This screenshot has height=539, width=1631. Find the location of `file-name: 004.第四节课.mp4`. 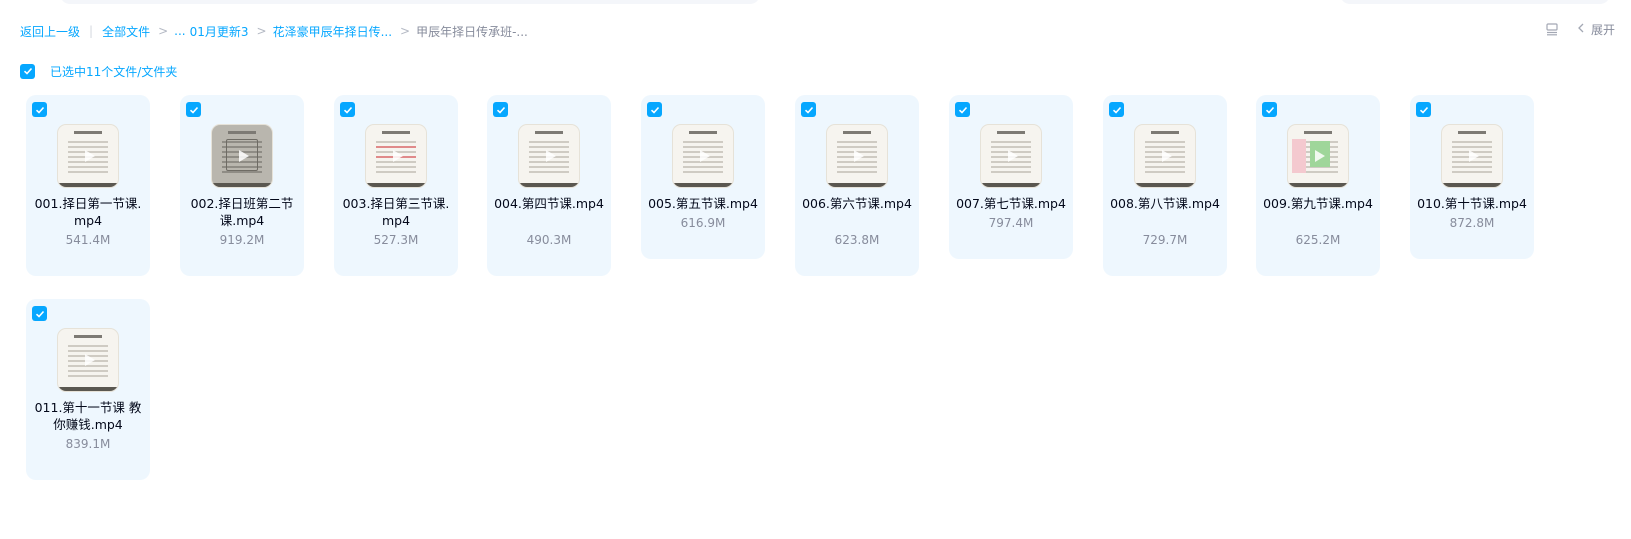

file-name: 004.第四节课.mp4 is located at coordinates (549, 203).